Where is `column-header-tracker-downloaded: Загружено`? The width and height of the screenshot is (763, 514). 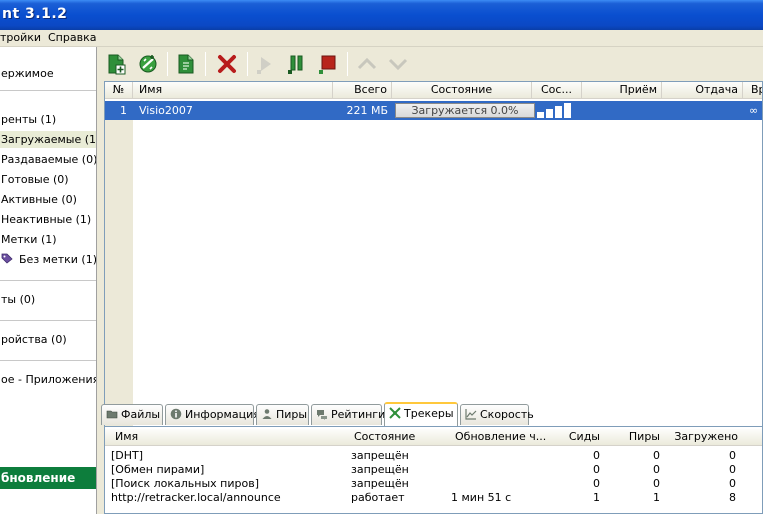
column-header-tracker-downloaded: Загружено is located at coordinates (704, 437).